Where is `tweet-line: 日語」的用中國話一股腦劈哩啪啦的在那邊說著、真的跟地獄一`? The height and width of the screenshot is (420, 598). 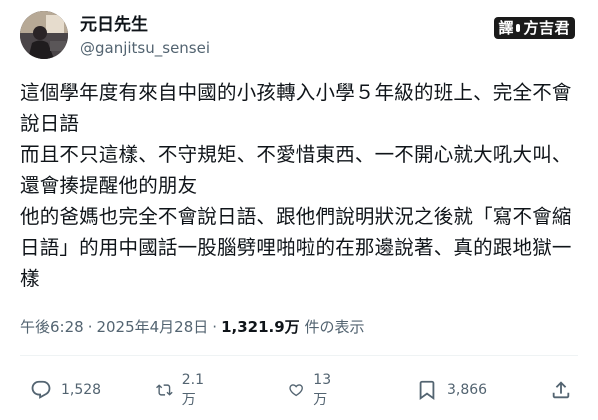 tweet-line: 日語」的用中國話一股腦劈哩啪啦的在那邊說著、真的跟地獄一 is located at coordinates (296, 247).